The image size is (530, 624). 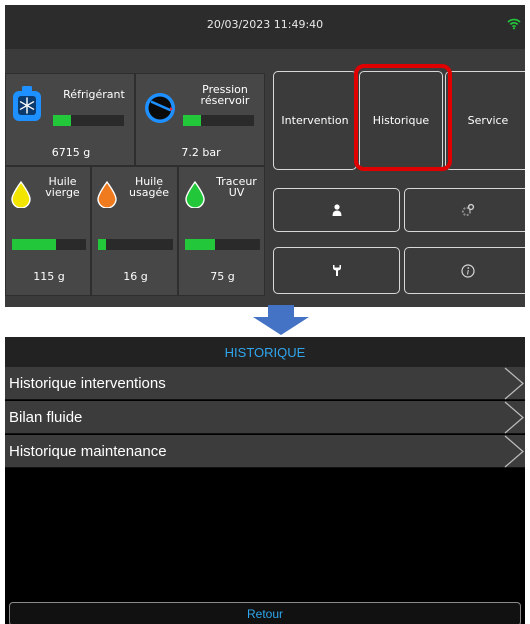 What do you see at coordinates (265, 417) in the screenshot?
I see `menu-item-bilan-fluide: Bilan fluide` at bounding box center [265, 417].